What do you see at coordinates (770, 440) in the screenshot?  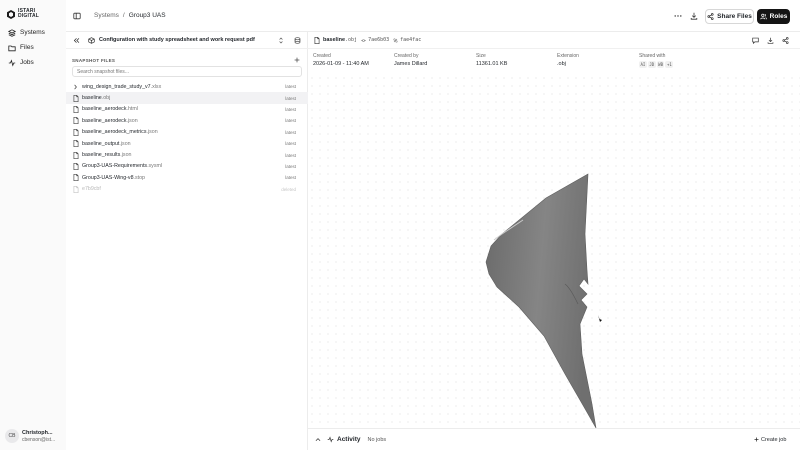 I see `create-job-button: Create job` at bounding box center [770, 440].